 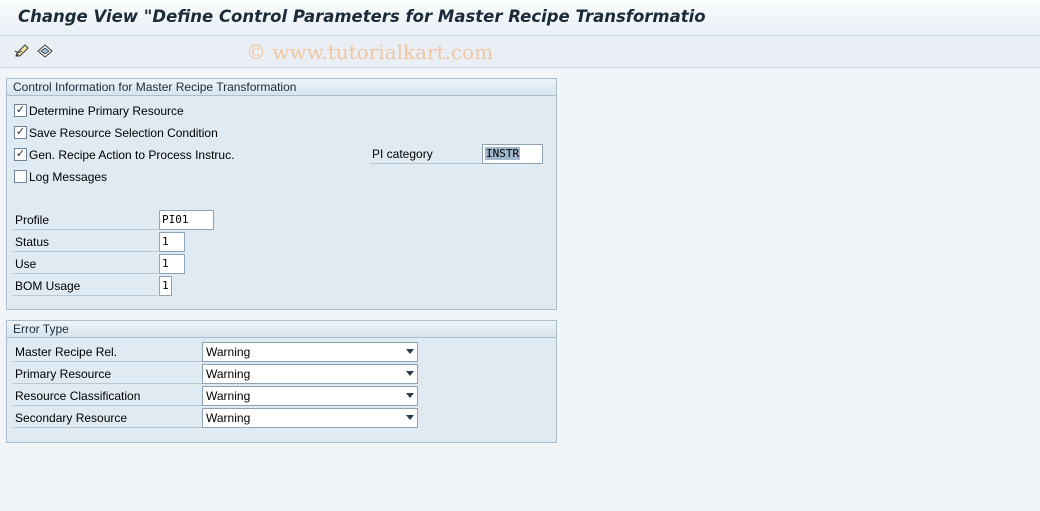 What do you see at coordinates (310, 396) in the screenshot?
I see `resource-classification-dropdown: Warning` at bounding box center [310, 396].